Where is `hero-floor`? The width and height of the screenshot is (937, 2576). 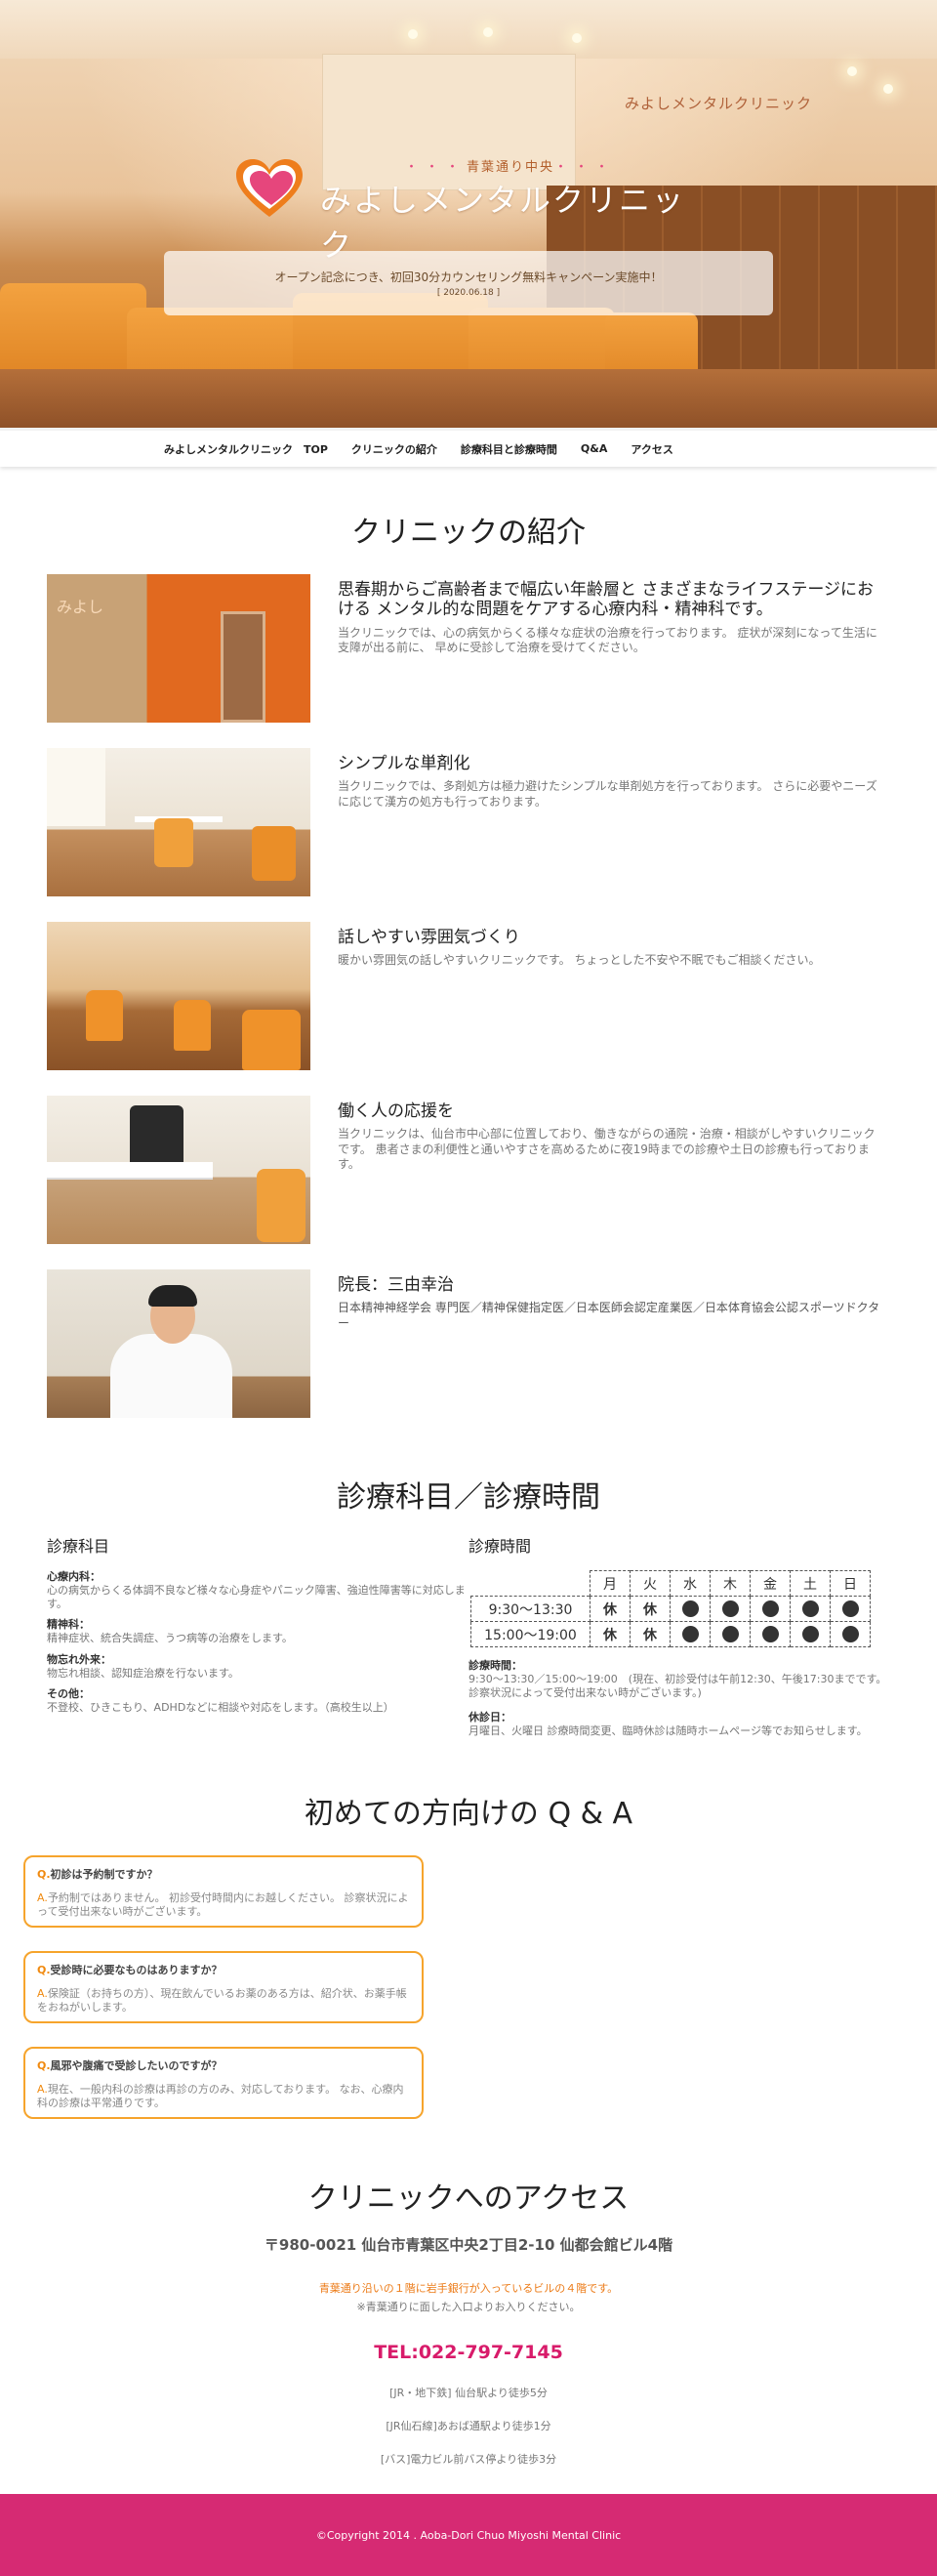
hero-floor is located at coordinates (468, 398).